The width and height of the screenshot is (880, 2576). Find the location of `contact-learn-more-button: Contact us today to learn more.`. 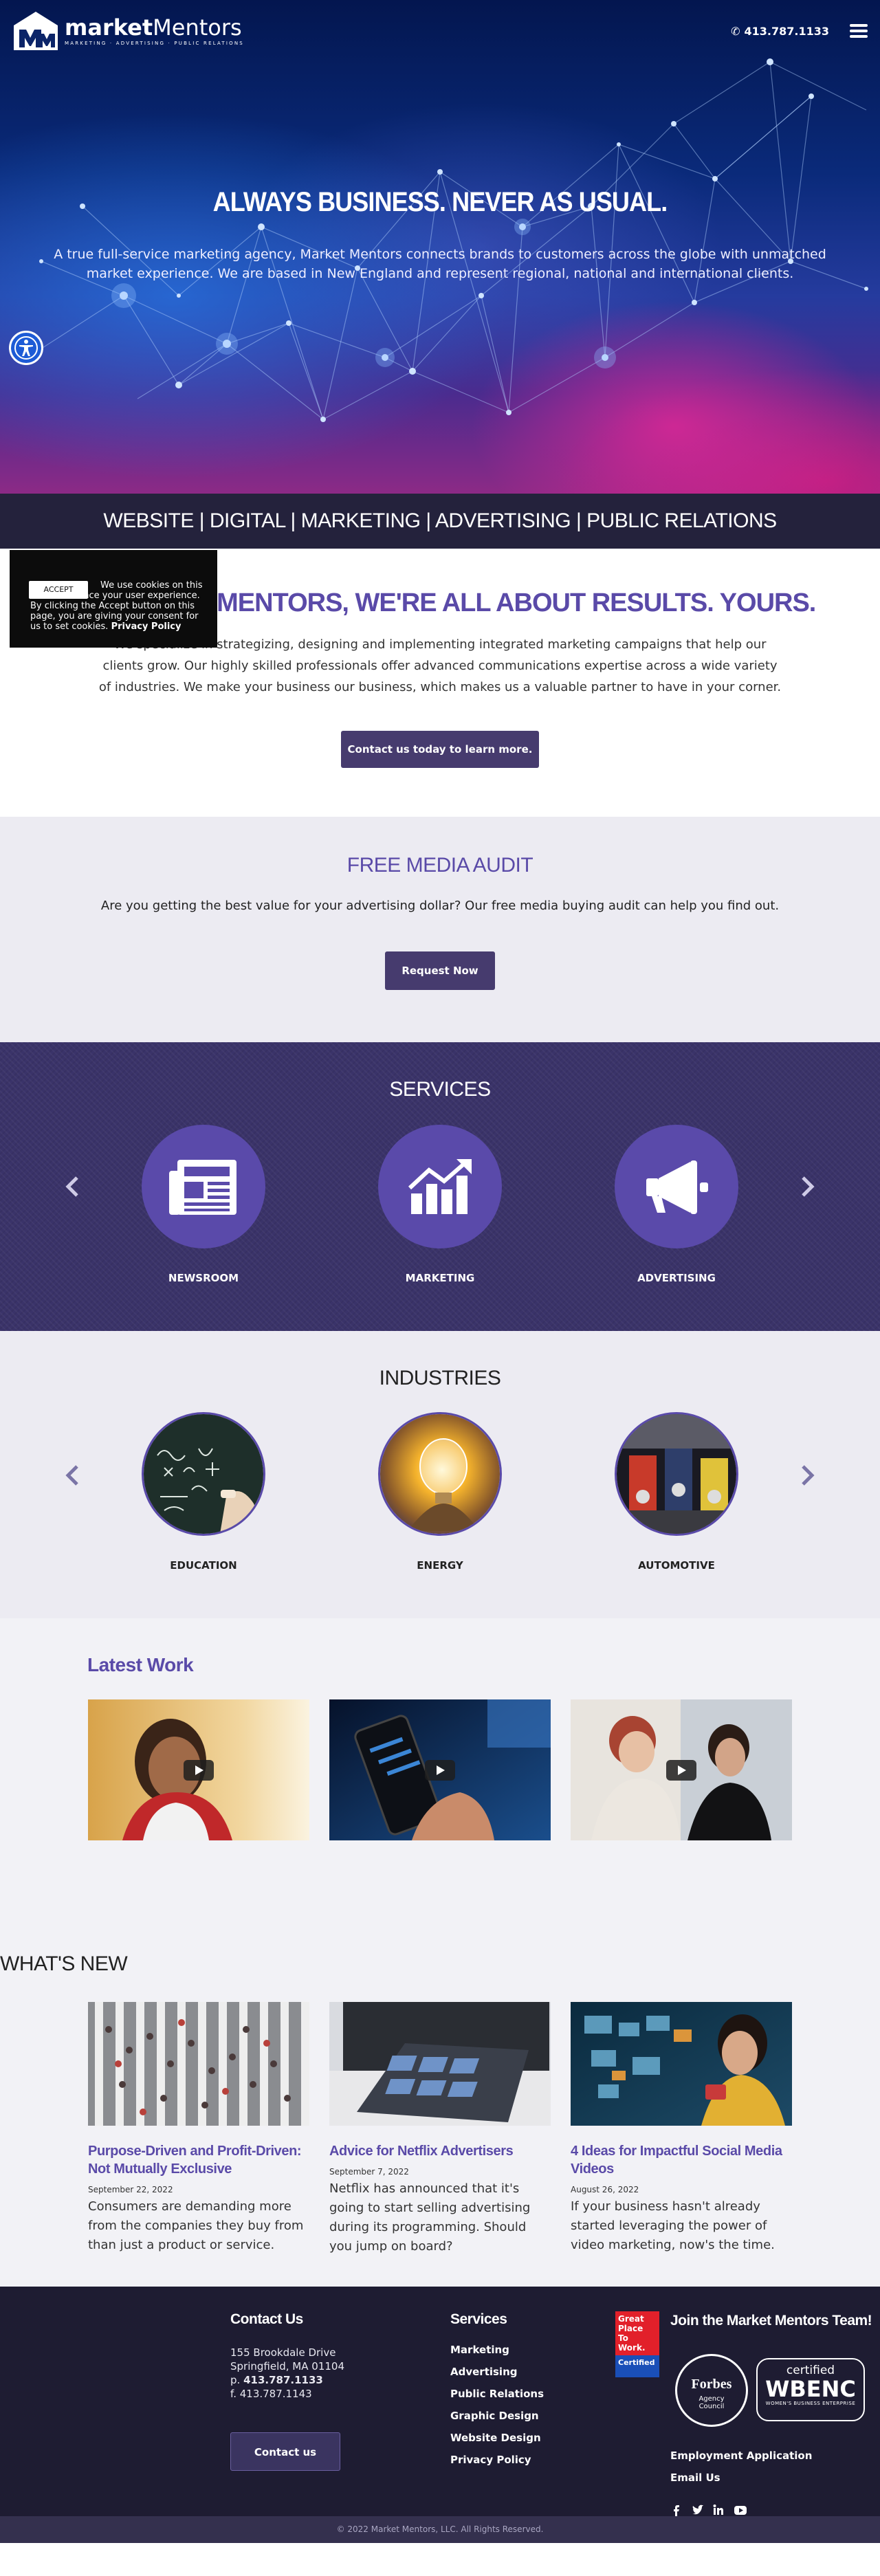

contact-learn-more-button: Contact us today to learn more. is located at coordinates (440, 749).